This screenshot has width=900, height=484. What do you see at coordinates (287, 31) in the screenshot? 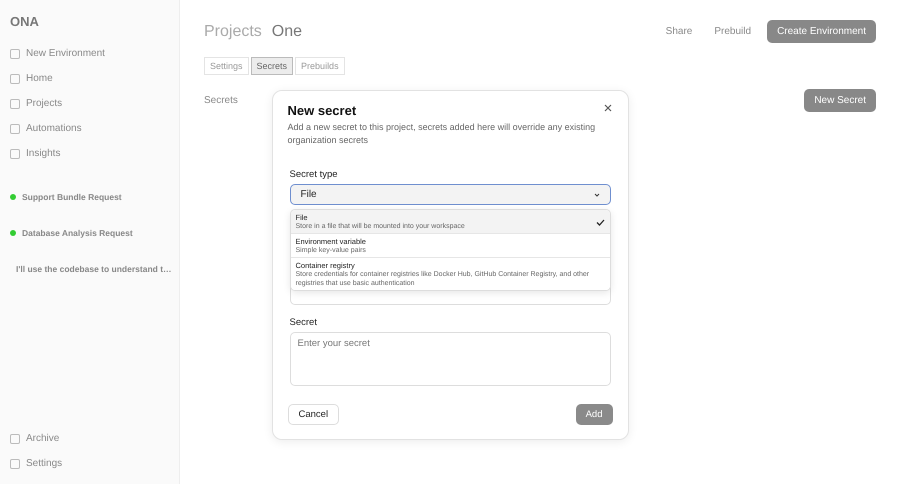
I see `breadcrumb-item: One` at bounding box center [287, 31].